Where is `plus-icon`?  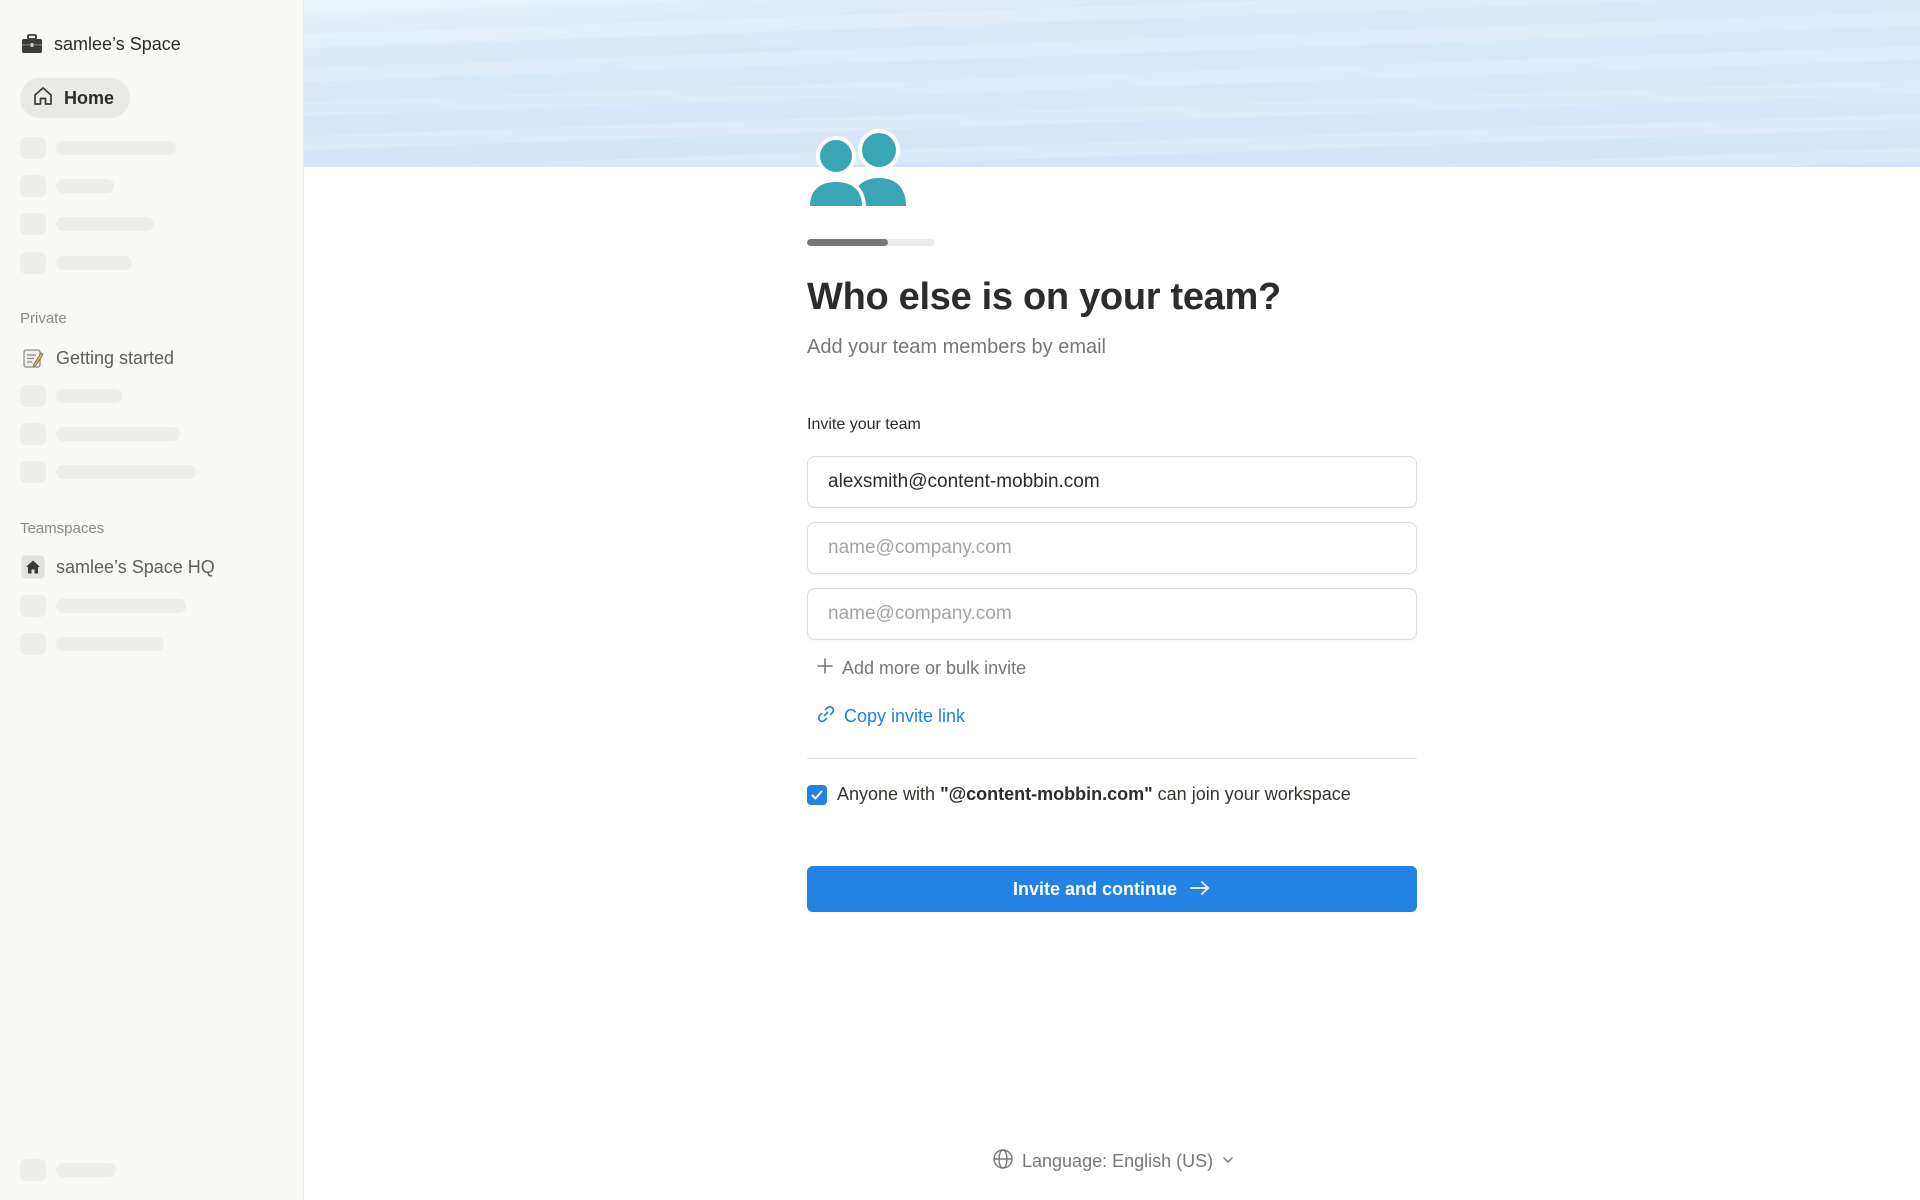
plus-icon is located at coordinates (825, 668).